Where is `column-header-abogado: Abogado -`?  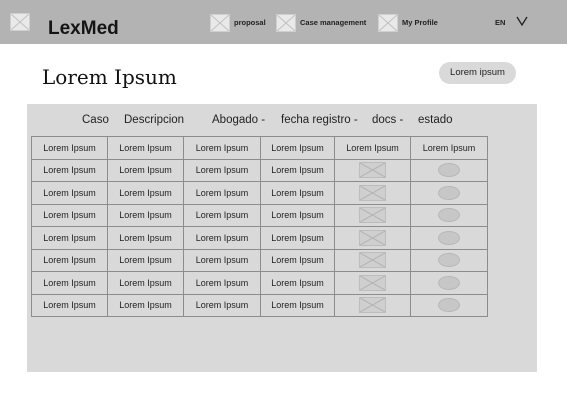 column-header-abogado: Abogado - is located at coordinates (238, 120).